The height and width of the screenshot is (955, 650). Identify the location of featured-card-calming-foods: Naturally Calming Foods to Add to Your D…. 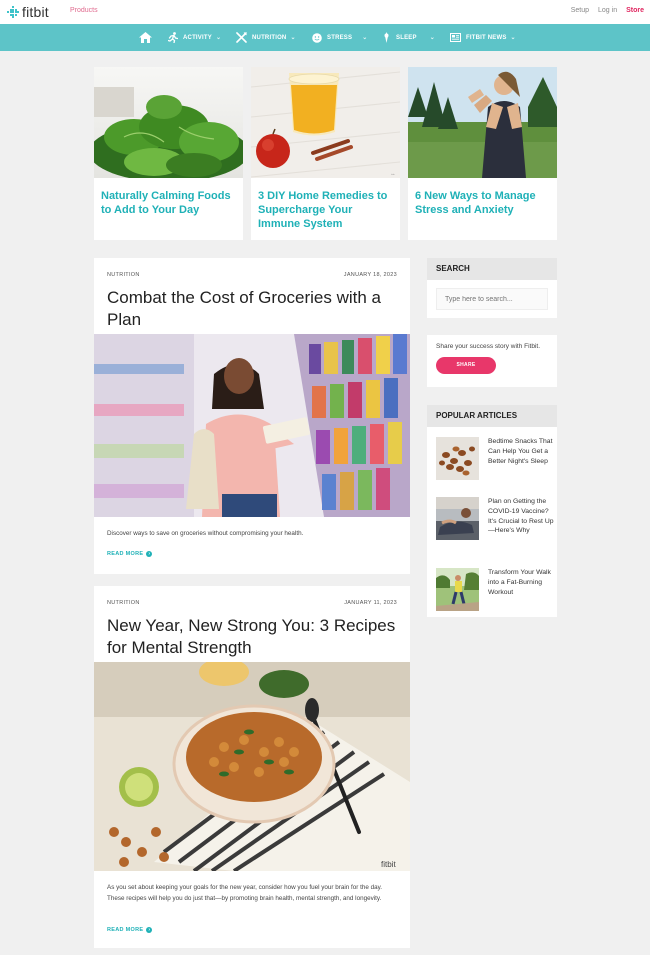
(168, 153).